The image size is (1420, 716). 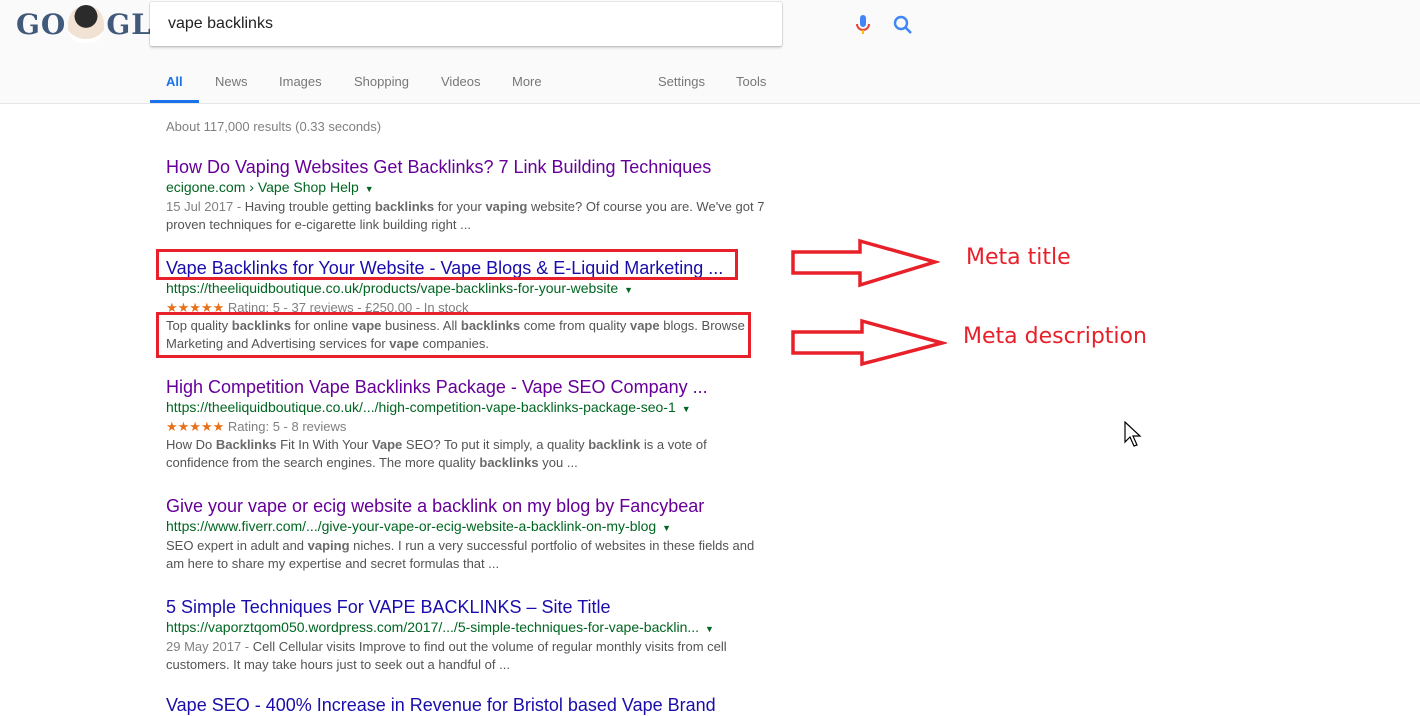 What do you see at coordinates (466, 188) in the screenshot?
I see `result-url: ecigone.com › Vape Shop Help ▼` at bounding box center [466, 188].